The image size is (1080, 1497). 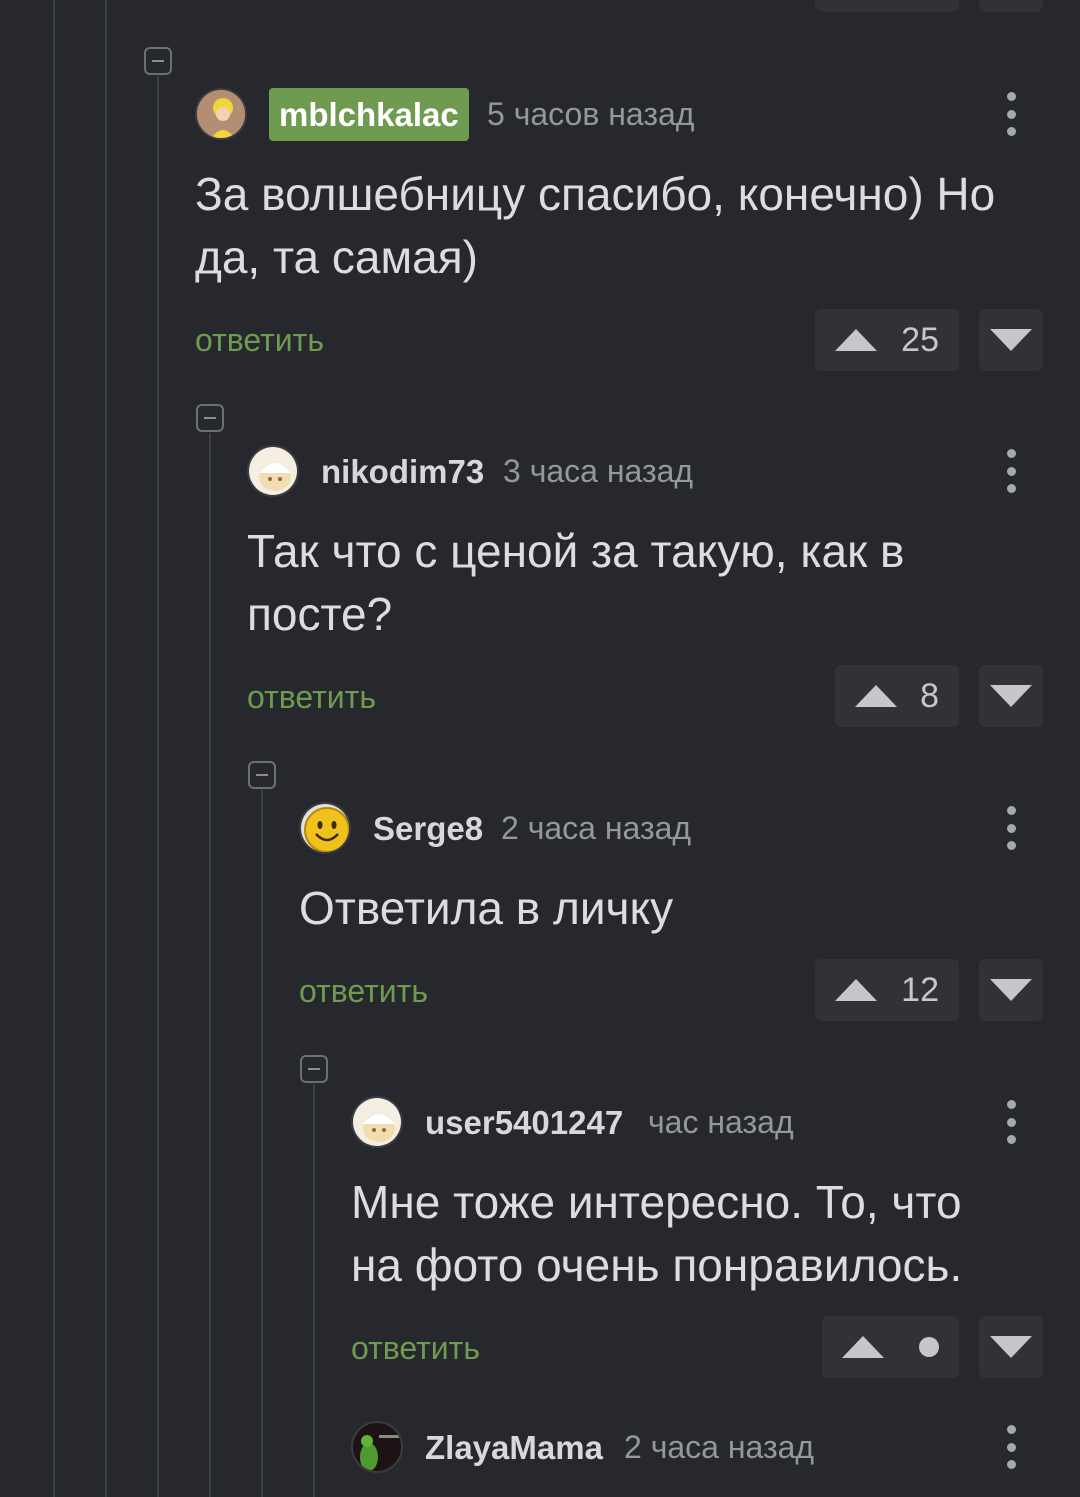 What do you see at coordinates (595, 194) in the screenshot?
I see `comment-text-line: За волшебницу спасибо, конечно) Но` at bounding box center [595, 194].